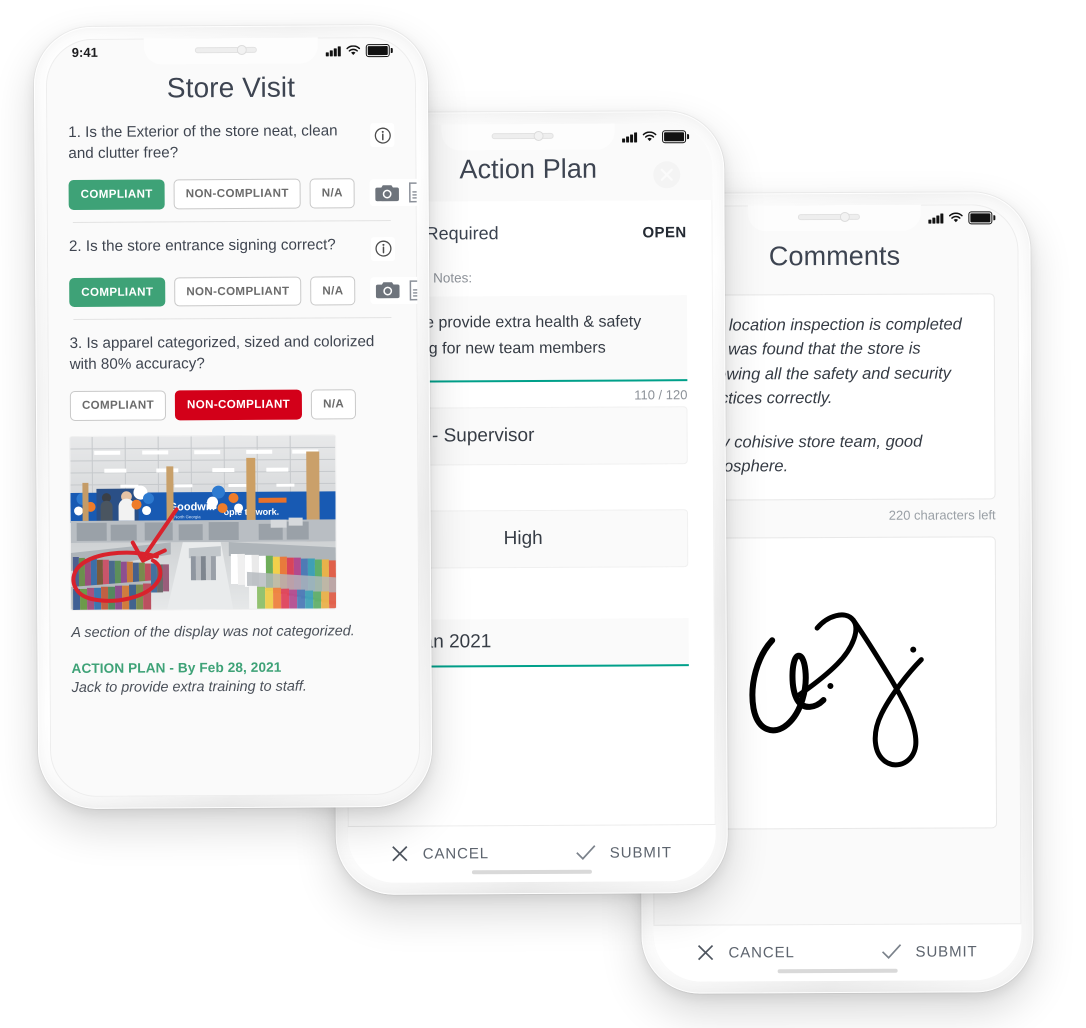 This screenshot has height=1028, width=1086. I want to click on comments-action-bar: CANCEL SUBMIT, so click(837, 952).